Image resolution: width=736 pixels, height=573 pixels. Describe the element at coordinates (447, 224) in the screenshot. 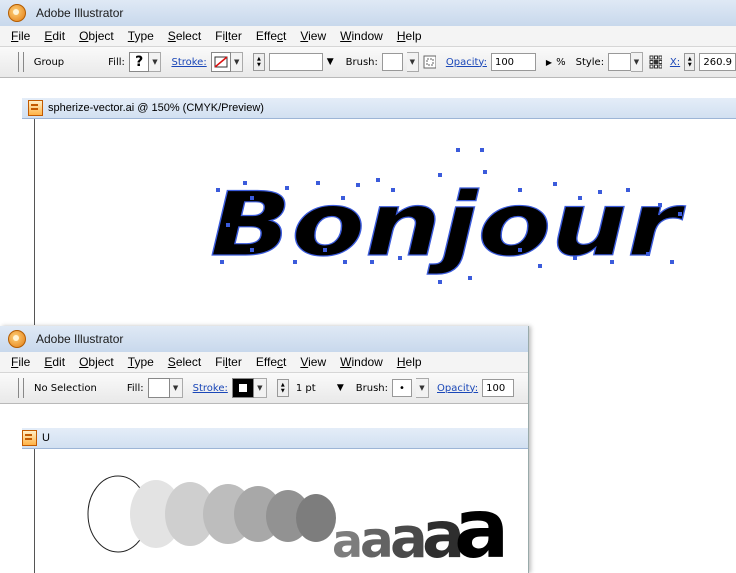

I see `artwork-bonjour: Bonjour` at that location.